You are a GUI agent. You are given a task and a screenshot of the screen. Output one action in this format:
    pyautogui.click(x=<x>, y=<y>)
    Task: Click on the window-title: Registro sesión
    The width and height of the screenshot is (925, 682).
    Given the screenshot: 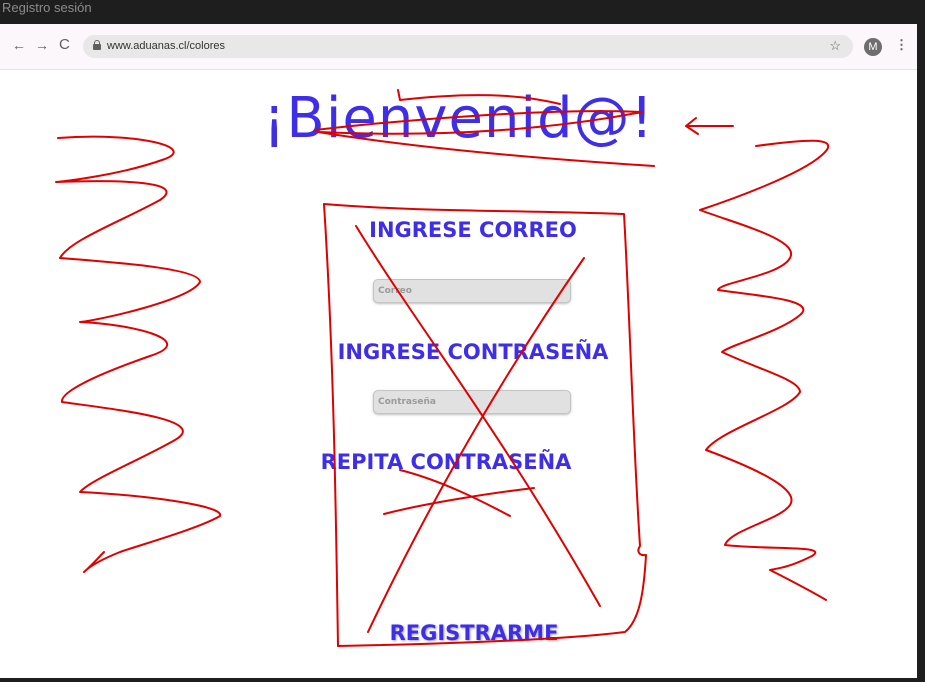 What is the action you would take?
    pyautogui.click(x=462, y=12)
    